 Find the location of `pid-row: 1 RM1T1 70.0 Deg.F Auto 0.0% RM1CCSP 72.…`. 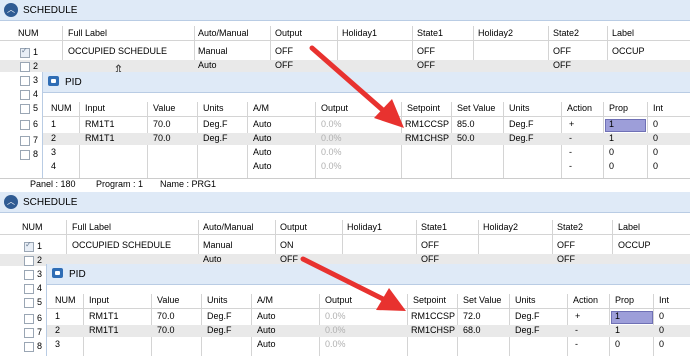

pid-row: 1 RM1T1 70.0 Deg.F Auto 0.0% RM1CCSP 72.… is located at coordinates (368, 317).